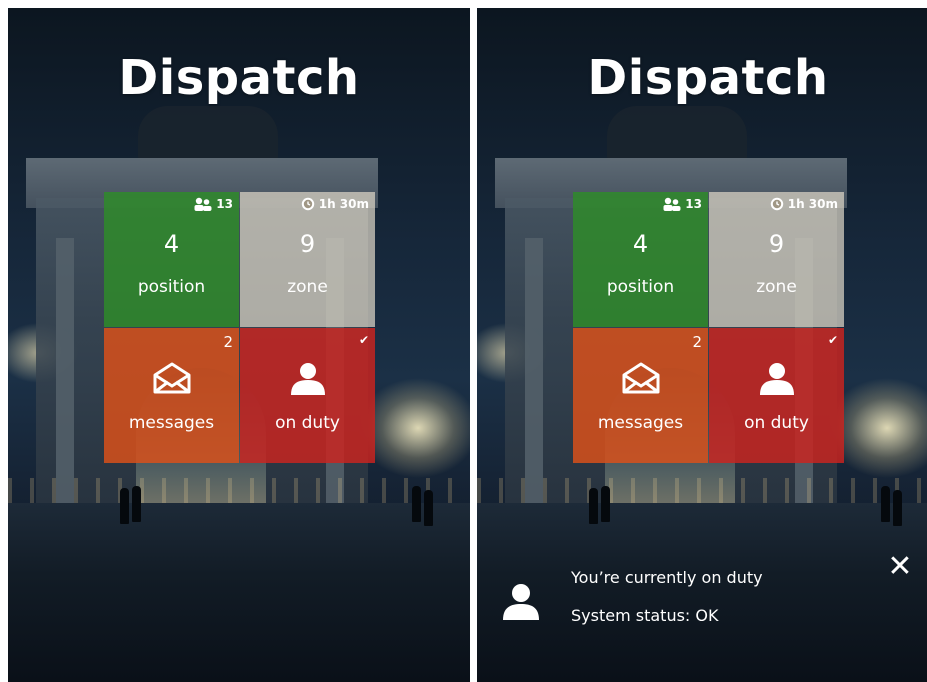 The width and height of the screenshot is (927, 682). Describe the element at coordinates (900, 567) in the screenshot. I see `close-notification-button: ✕` at that location.